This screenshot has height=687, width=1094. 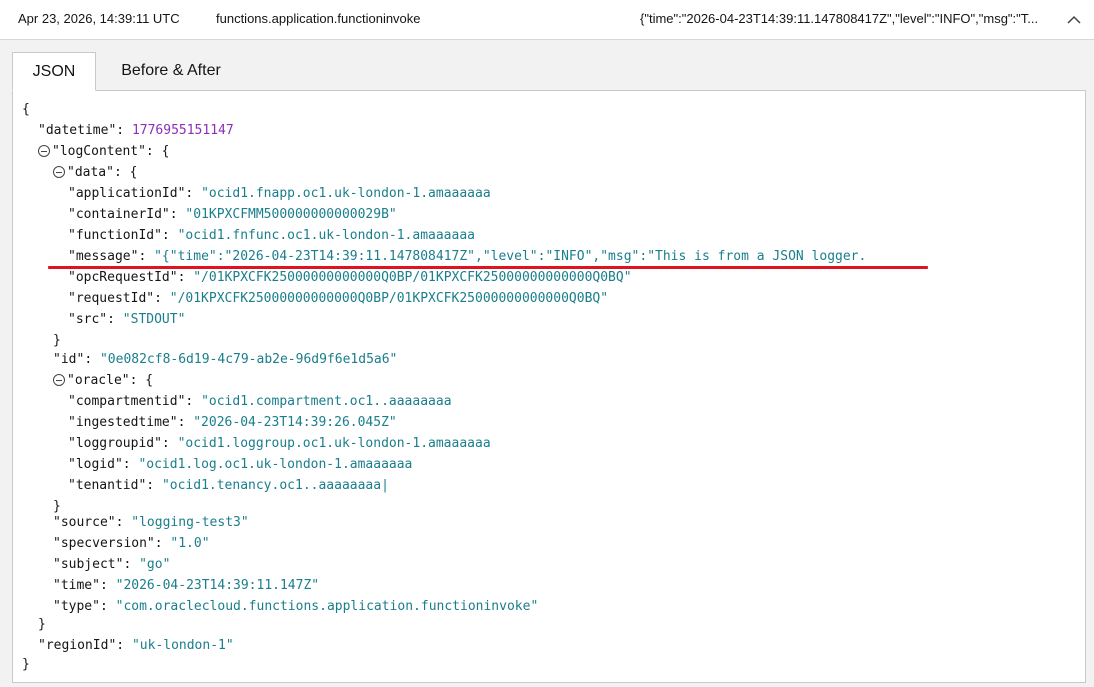 What do you see at coordinates (76, 606) in the screenshot?
I see `json-key: "type"` at bounding box center [76, 606].